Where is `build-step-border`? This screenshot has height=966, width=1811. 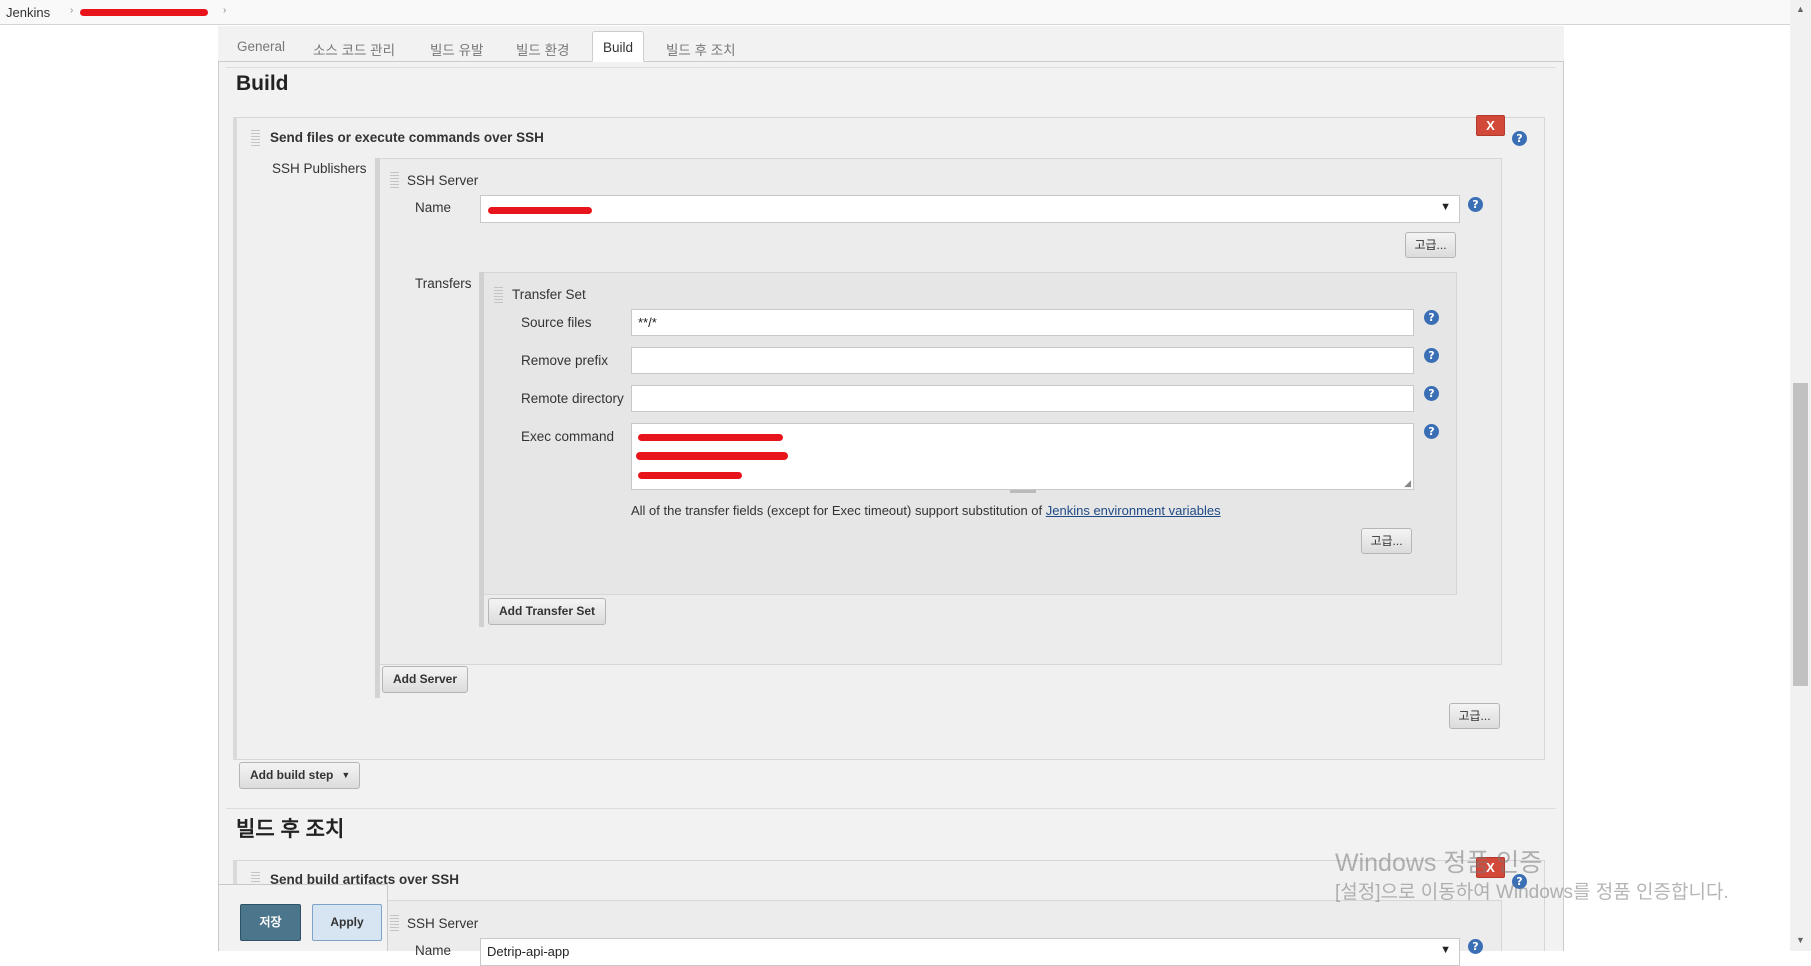
build-step-border is located at coordinates (235, 438).